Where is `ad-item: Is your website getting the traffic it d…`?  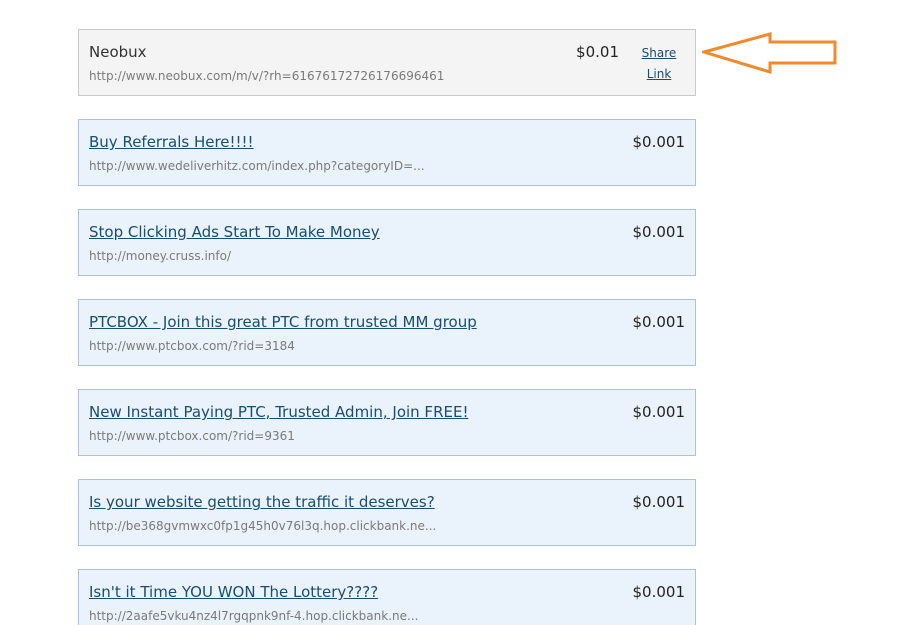 ad-item: Is your website getting the traffic it d… is located at coordinates (387, 512).